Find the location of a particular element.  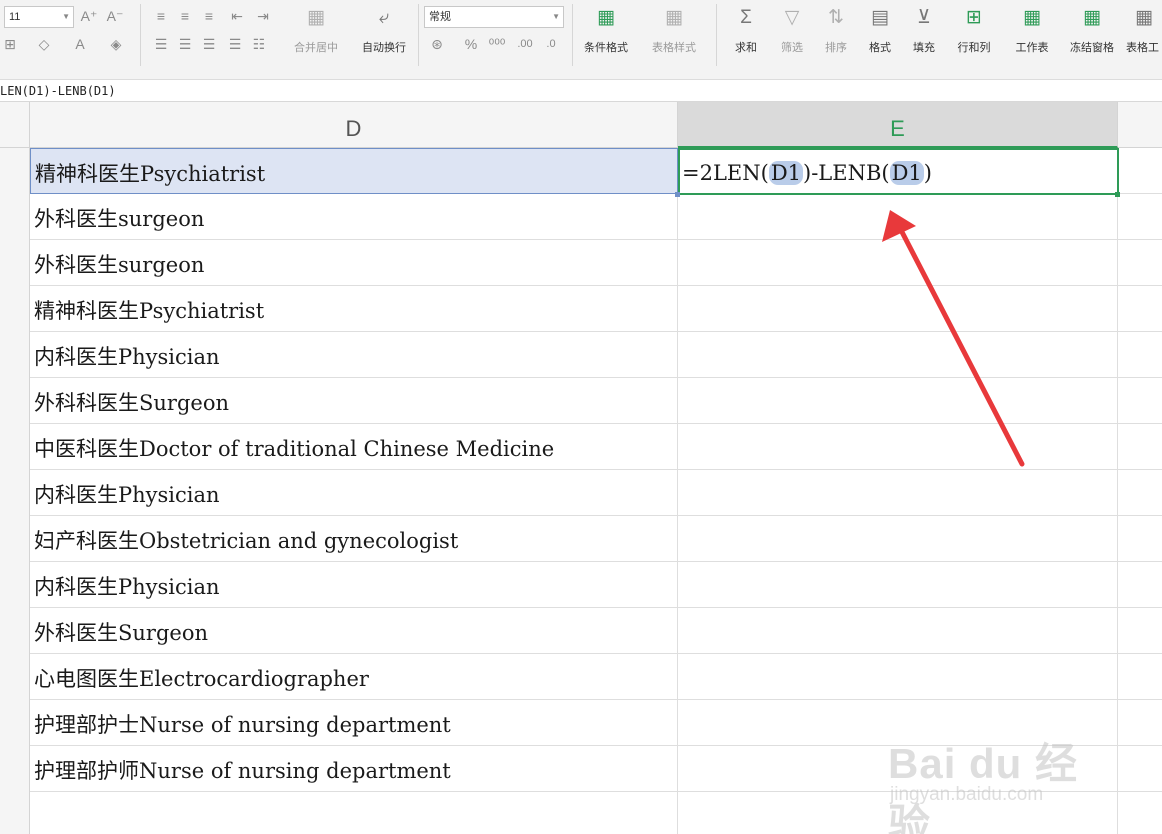

watermark-logo: Bai du 经验 is located at coordinates (983, 787).